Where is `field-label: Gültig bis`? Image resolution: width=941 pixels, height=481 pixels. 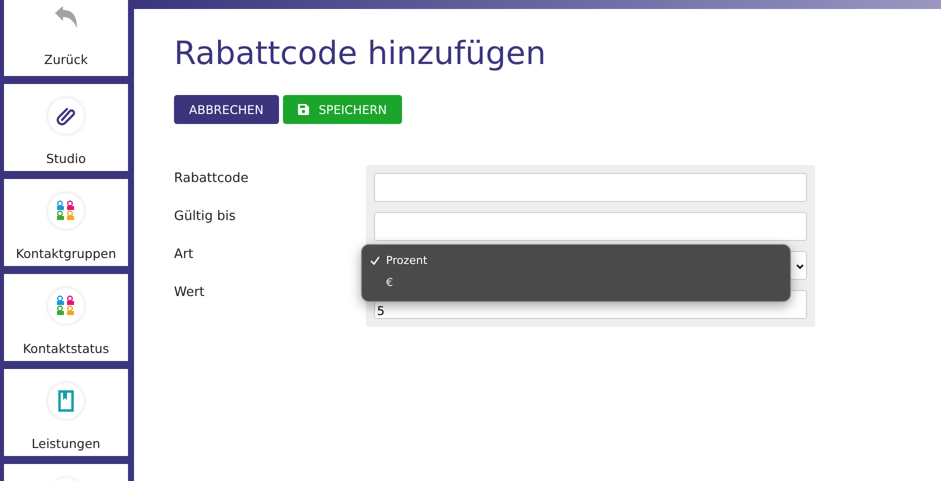 field-label: Gültig bis is located at coordinates (205, 217).